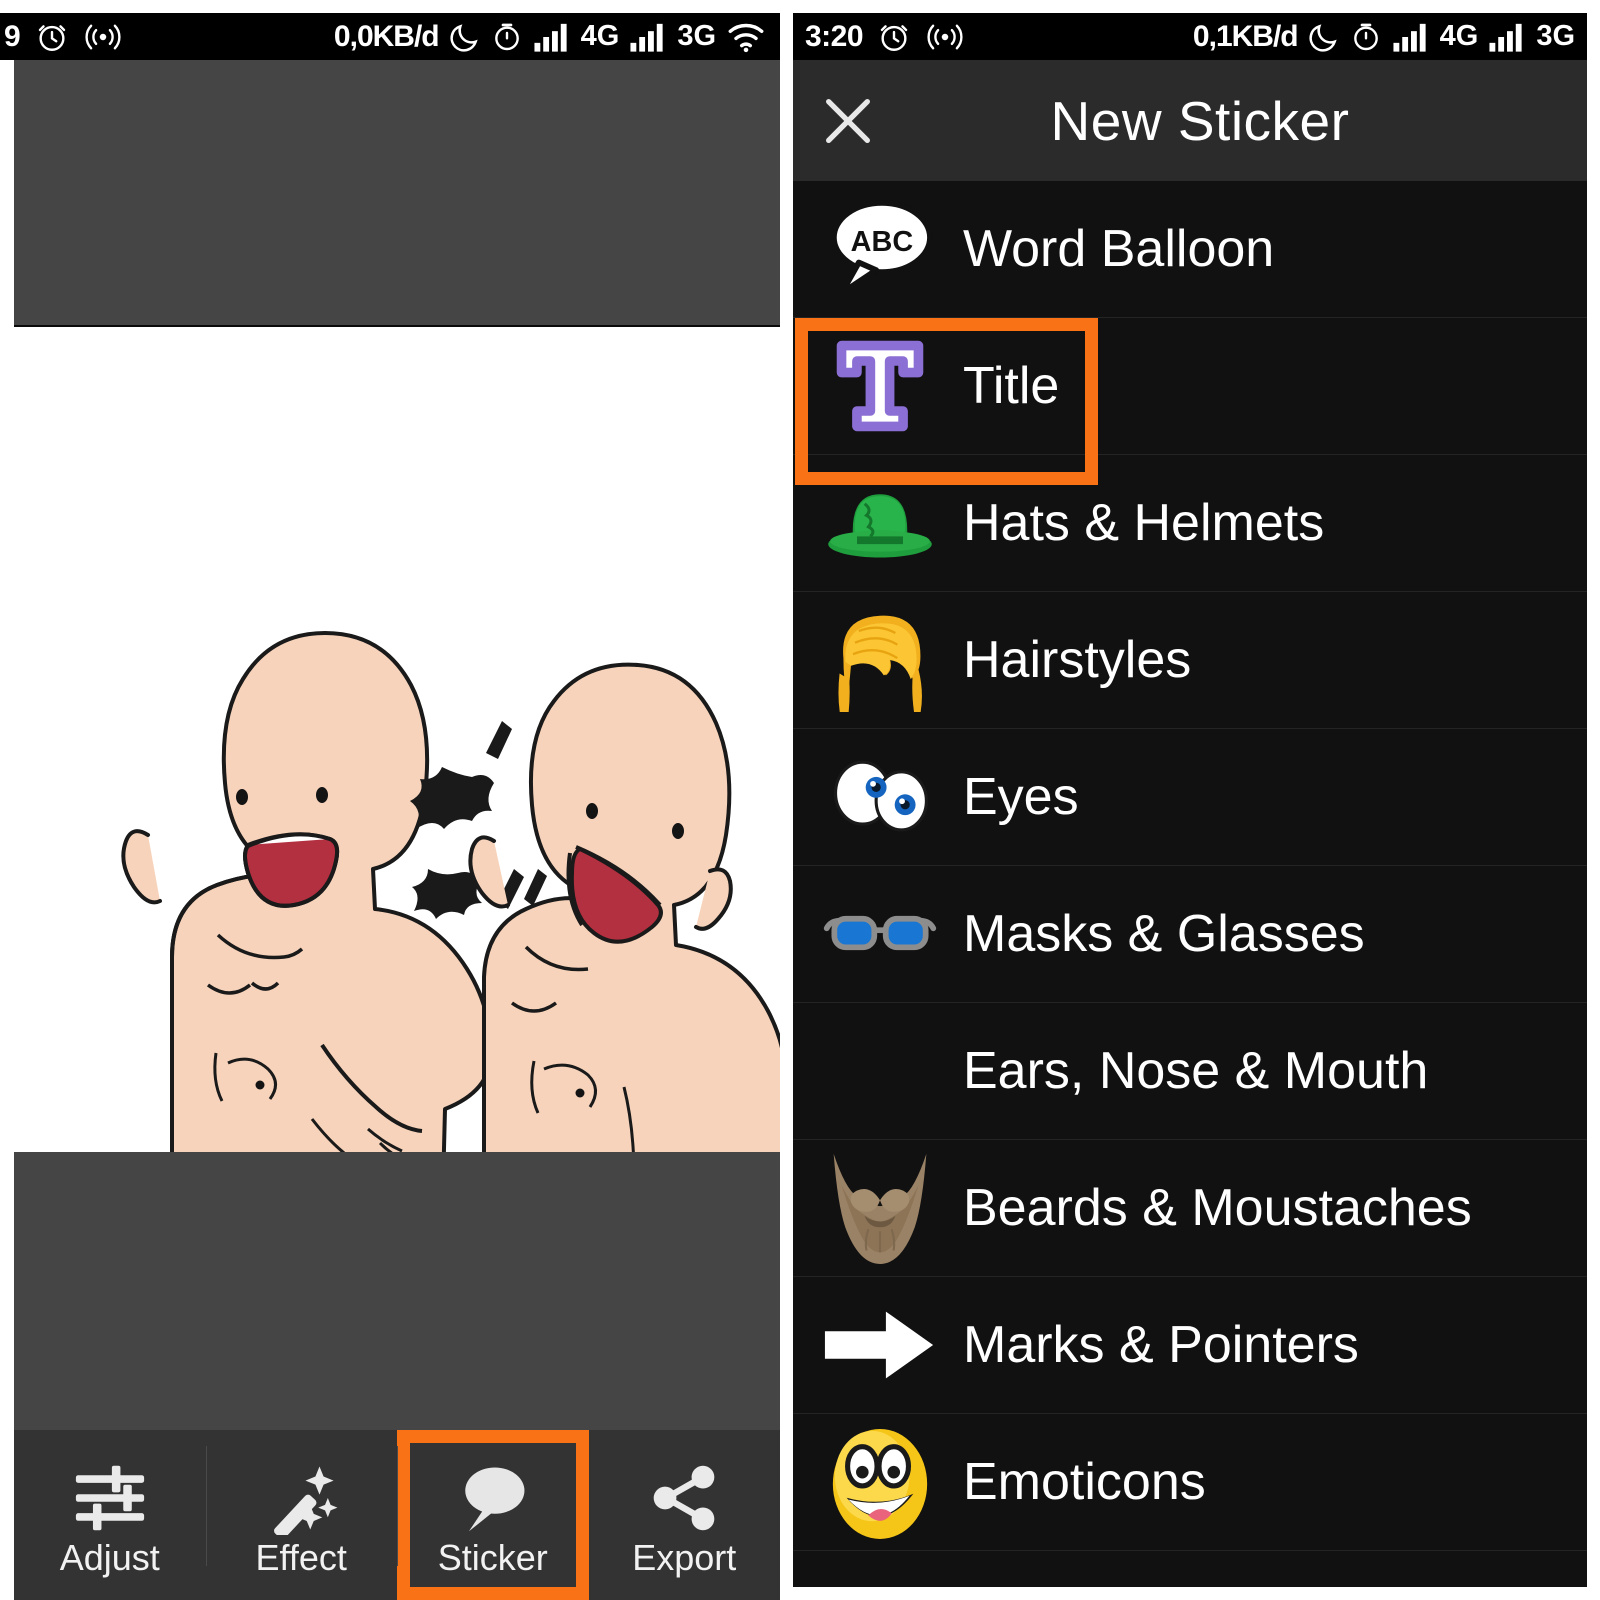  I want to click on right-status-bar: 3:20 0,1KB/d 4G 3G, so click(1190, 36).